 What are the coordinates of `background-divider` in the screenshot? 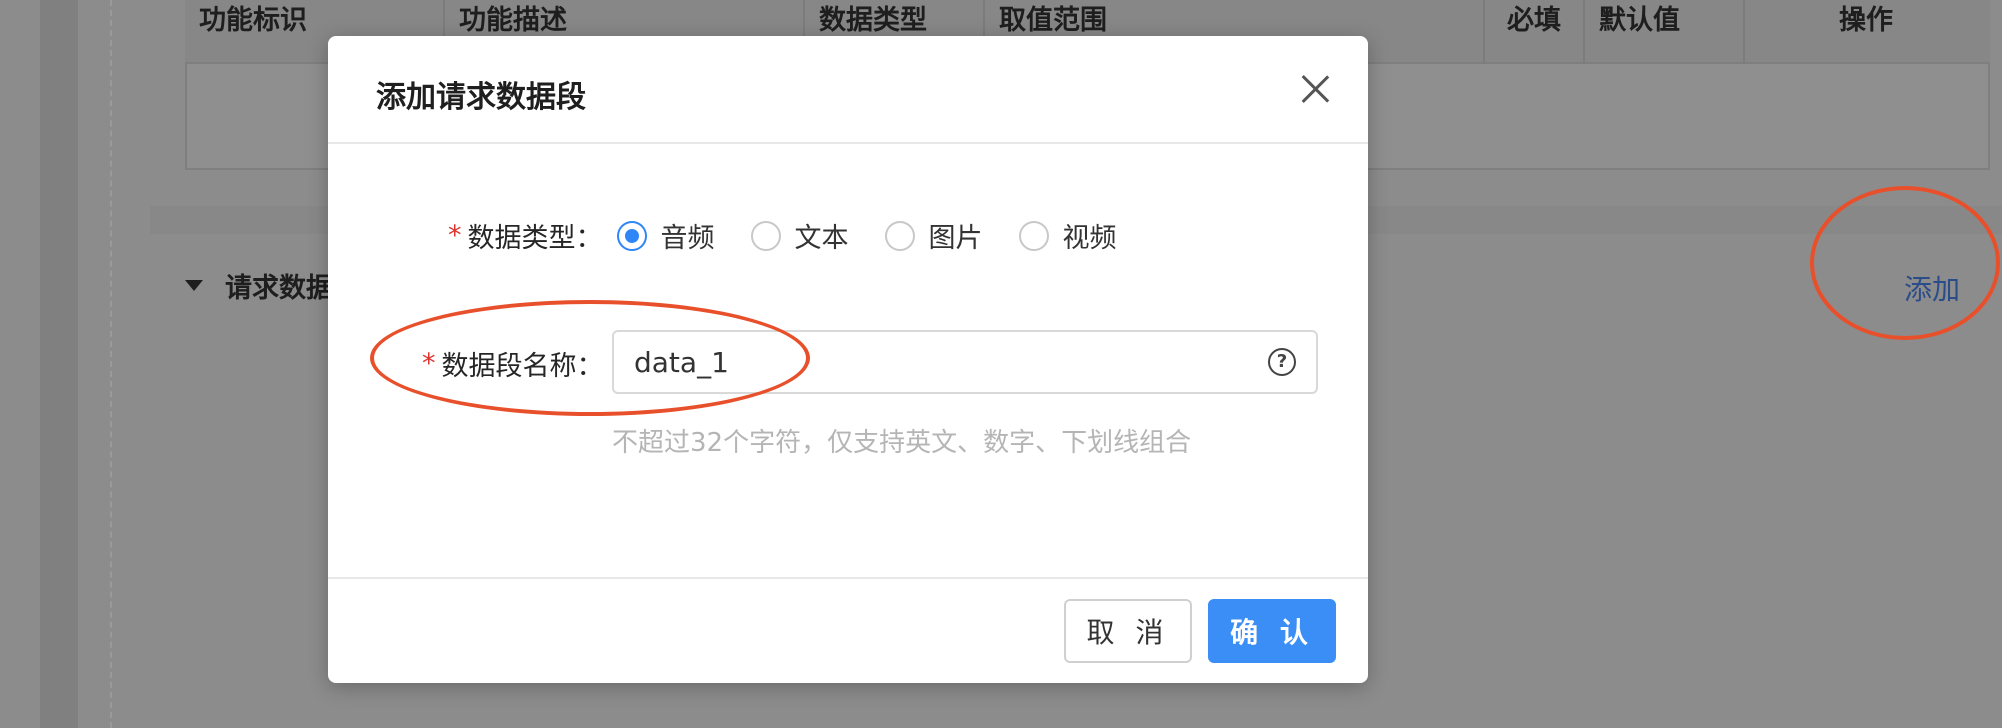 It's located at (111, 364).